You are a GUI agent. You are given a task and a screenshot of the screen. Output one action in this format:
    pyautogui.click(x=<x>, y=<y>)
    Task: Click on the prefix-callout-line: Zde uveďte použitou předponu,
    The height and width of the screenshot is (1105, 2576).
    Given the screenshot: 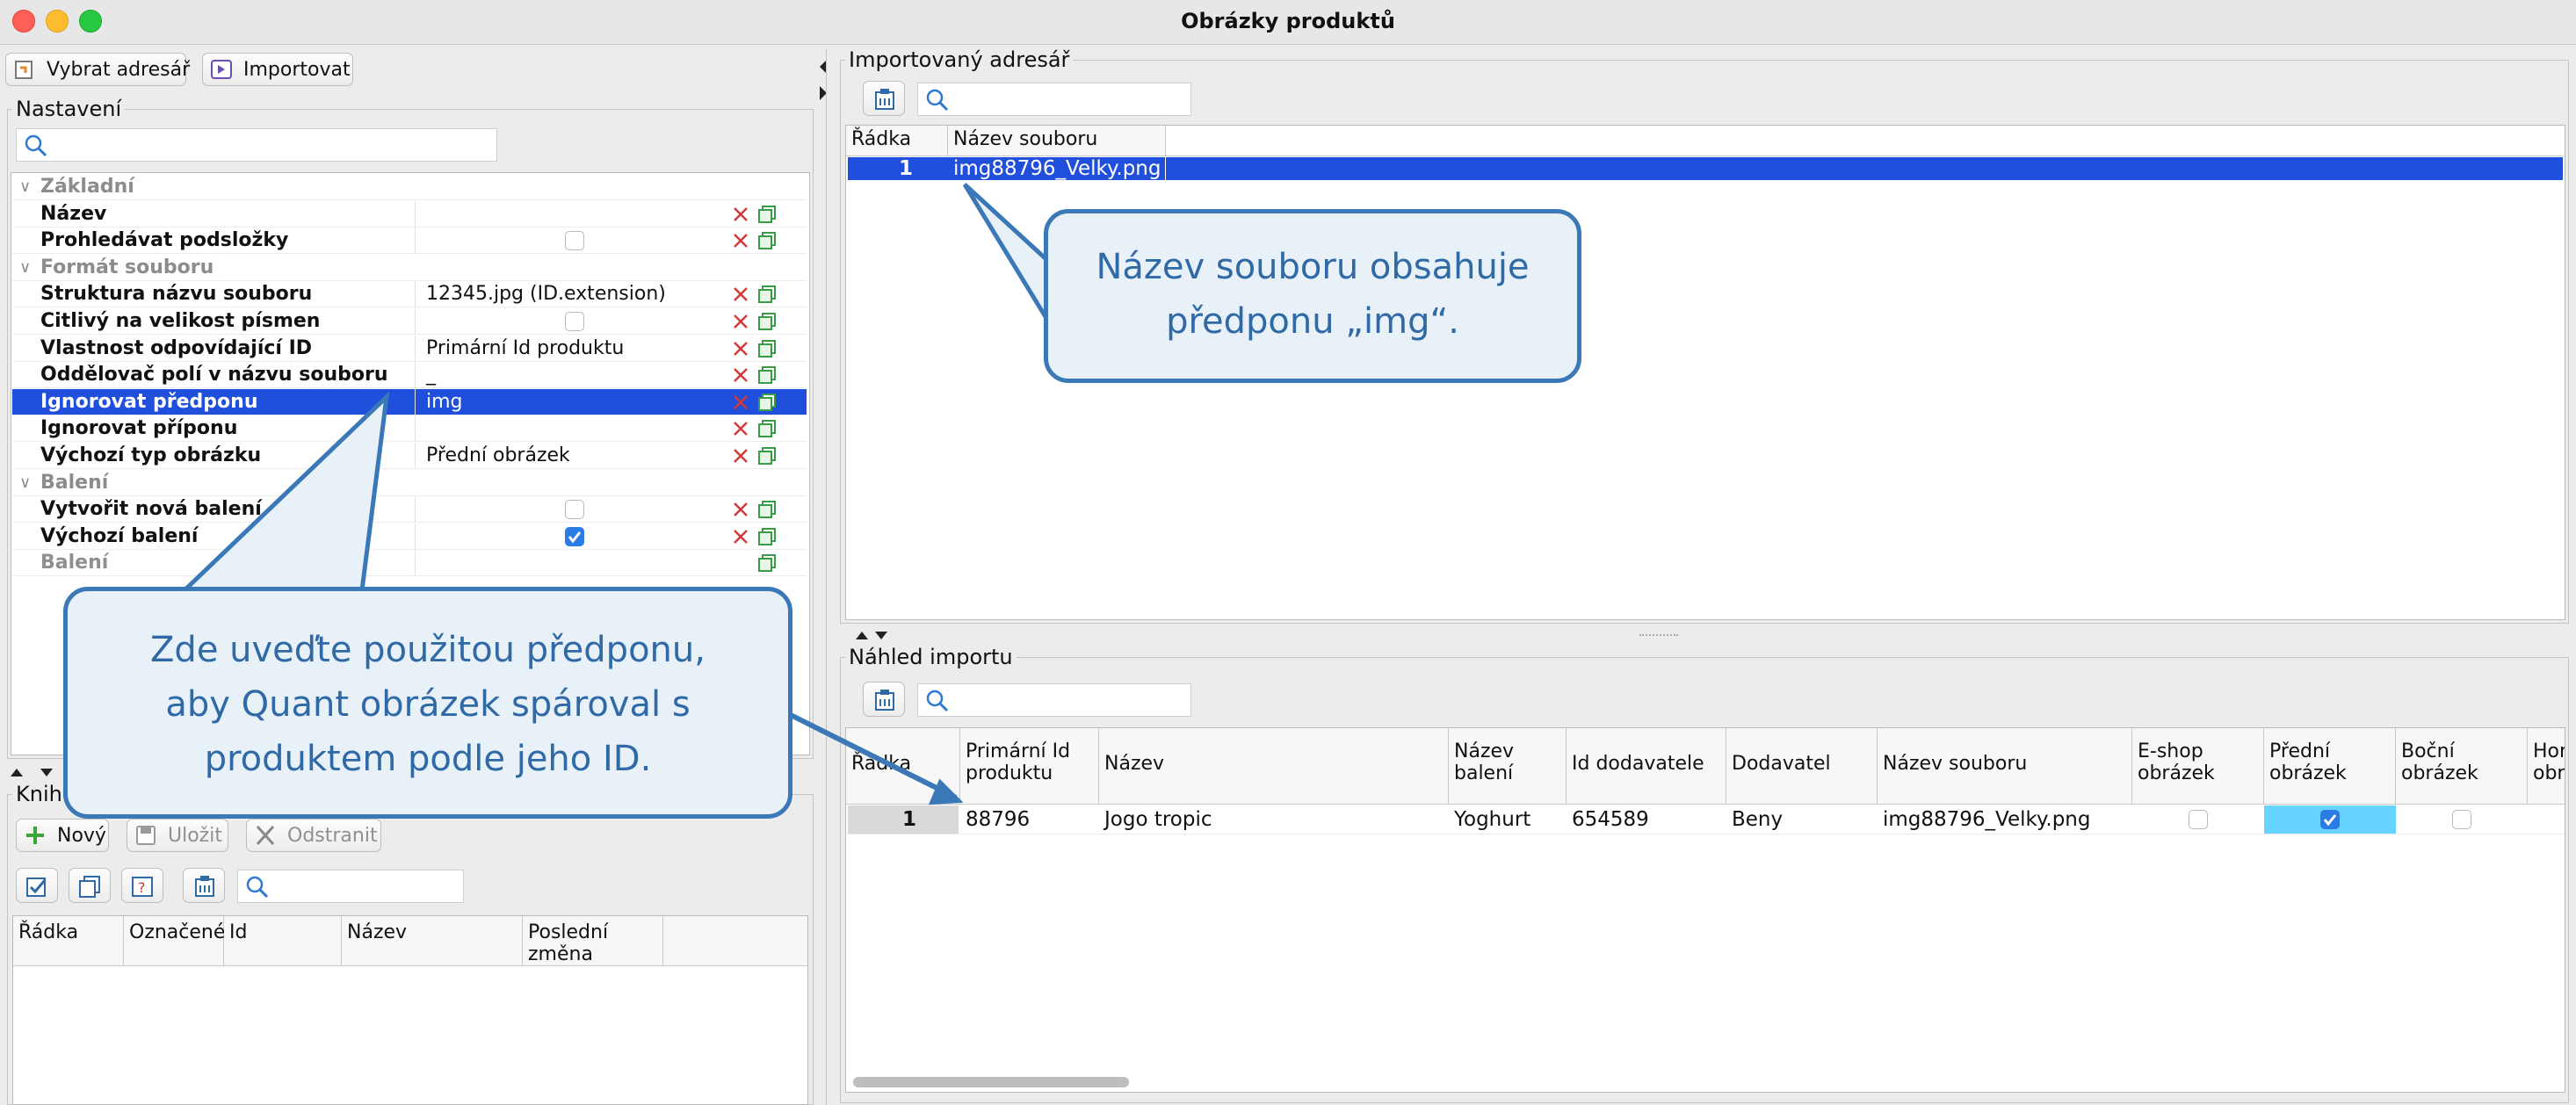 What is the action you would take?
    pyautogui.click(x=428, y=650)
    